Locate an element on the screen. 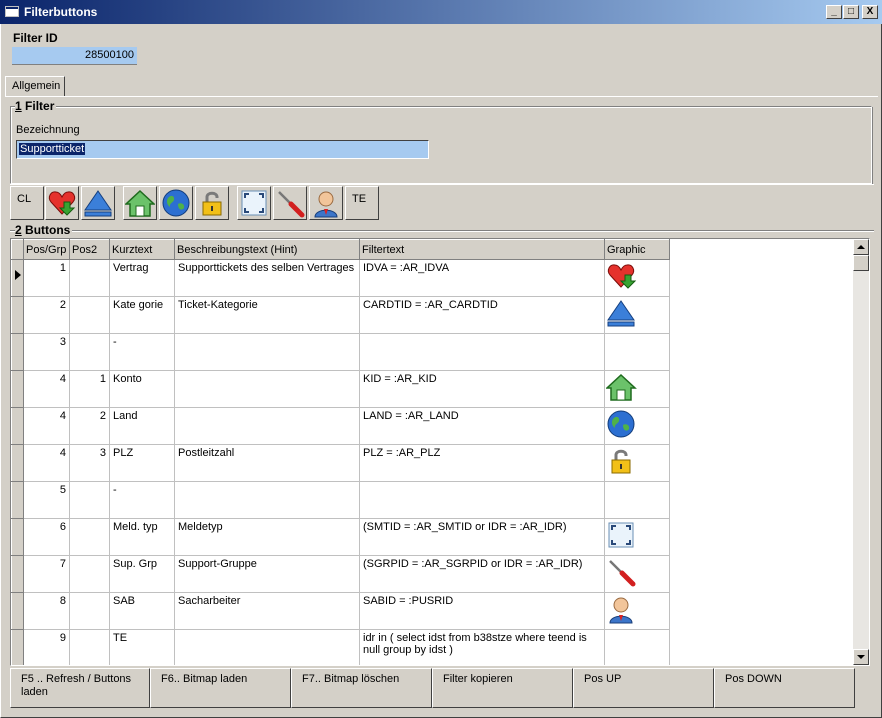 Image resolution: width=882 pixels, height=718 pixels. cell-filtertext: SABID = :PUSRID is located at coordinates (482, 611).